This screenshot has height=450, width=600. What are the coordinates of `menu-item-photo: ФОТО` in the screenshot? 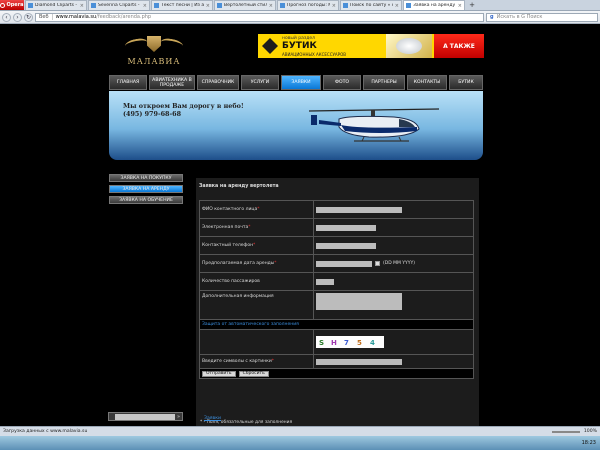 It's located at (342, 82).